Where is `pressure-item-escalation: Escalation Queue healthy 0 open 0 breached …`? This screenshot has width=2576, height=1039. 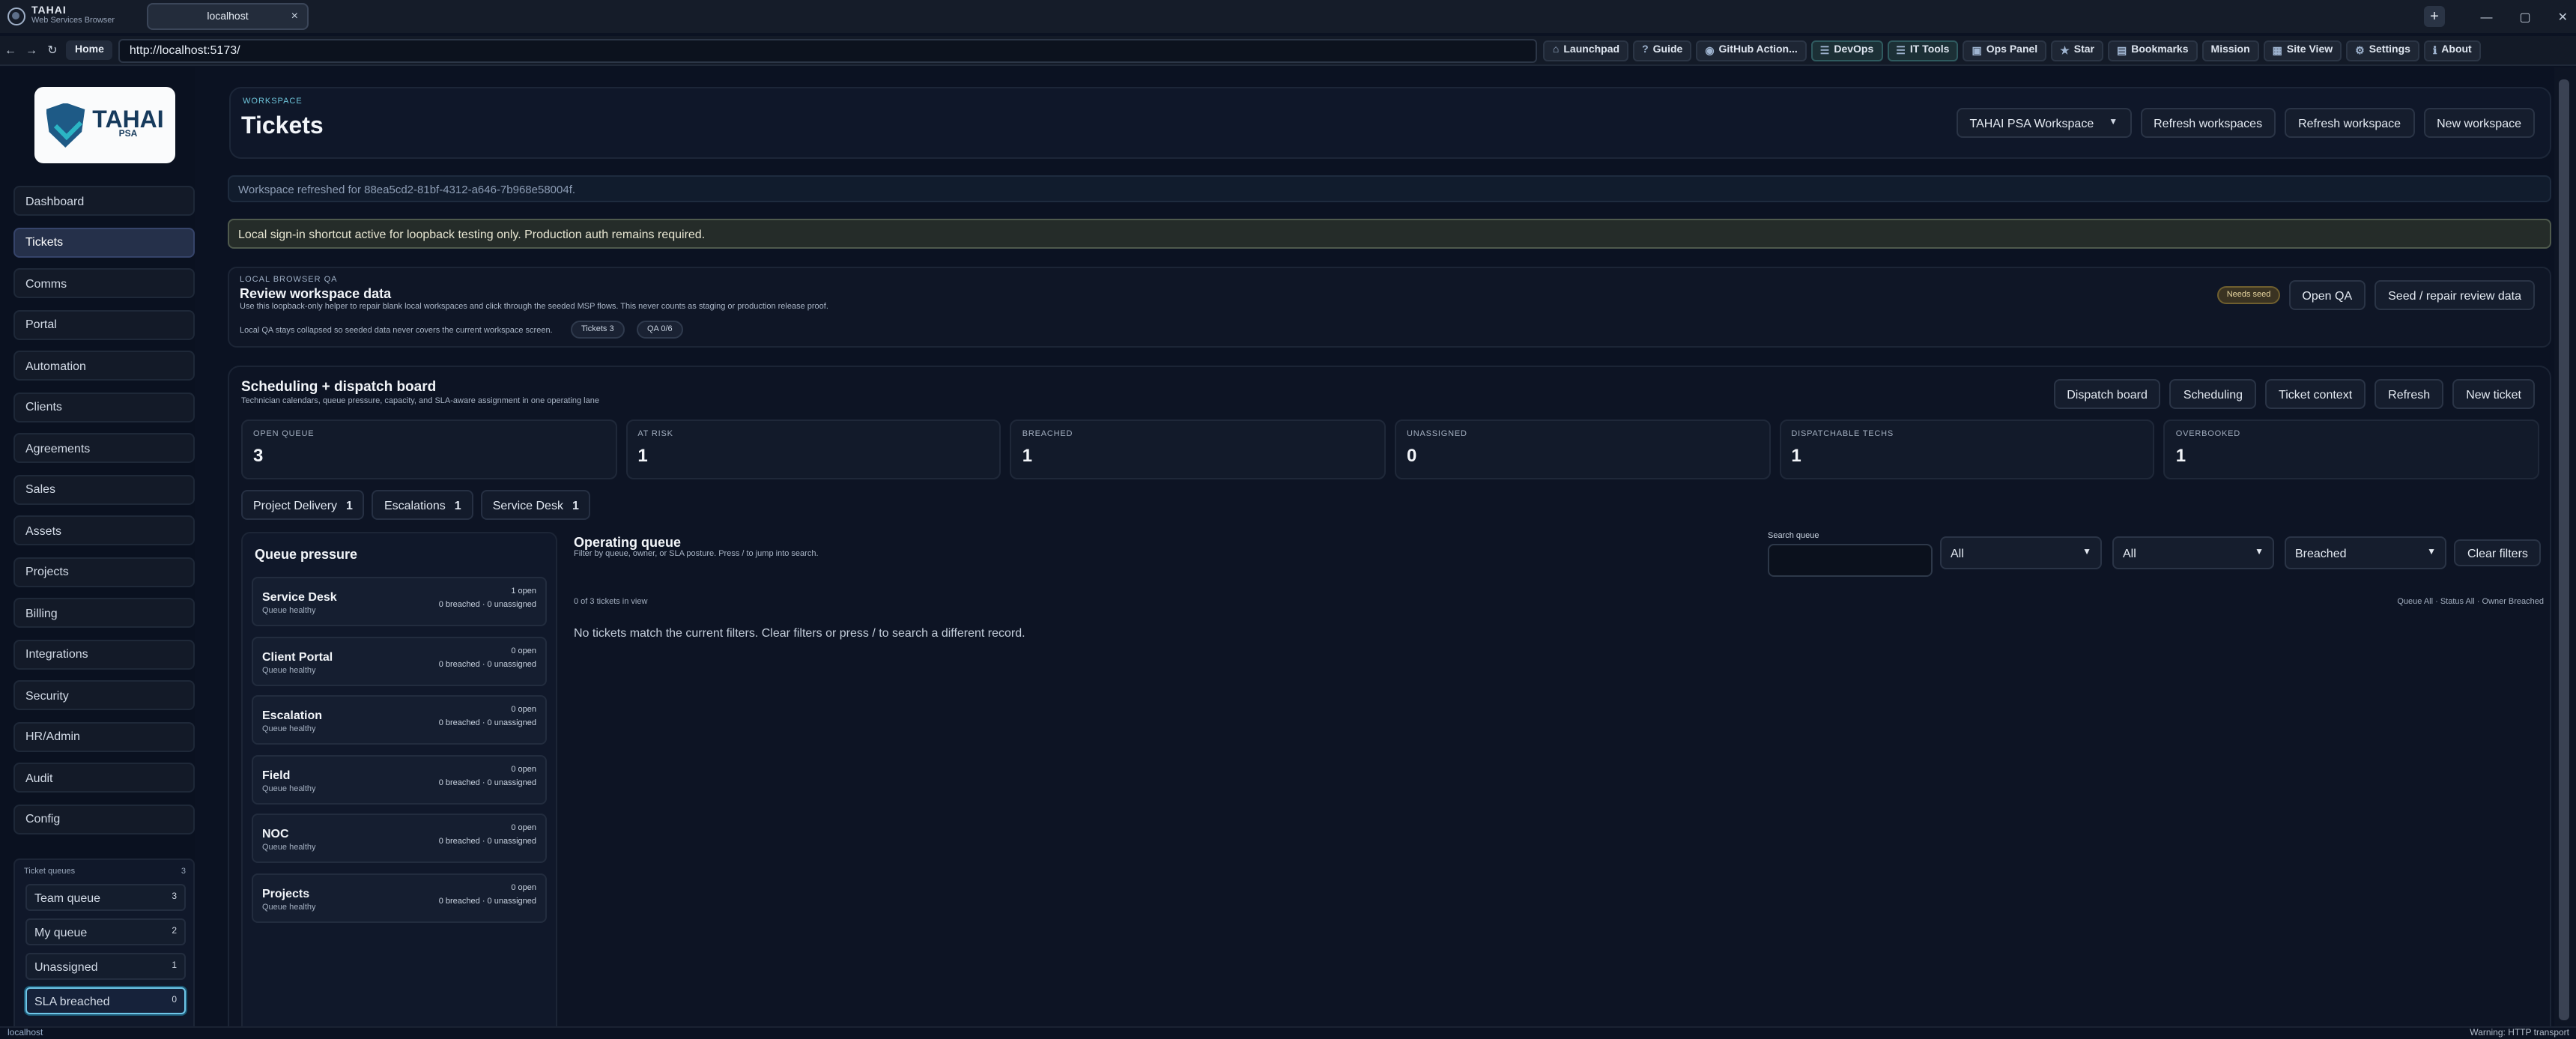 pressure-item-escalation: Escalation Queue healthy 0 open 0 breached … is located at coordinates (399, 720).